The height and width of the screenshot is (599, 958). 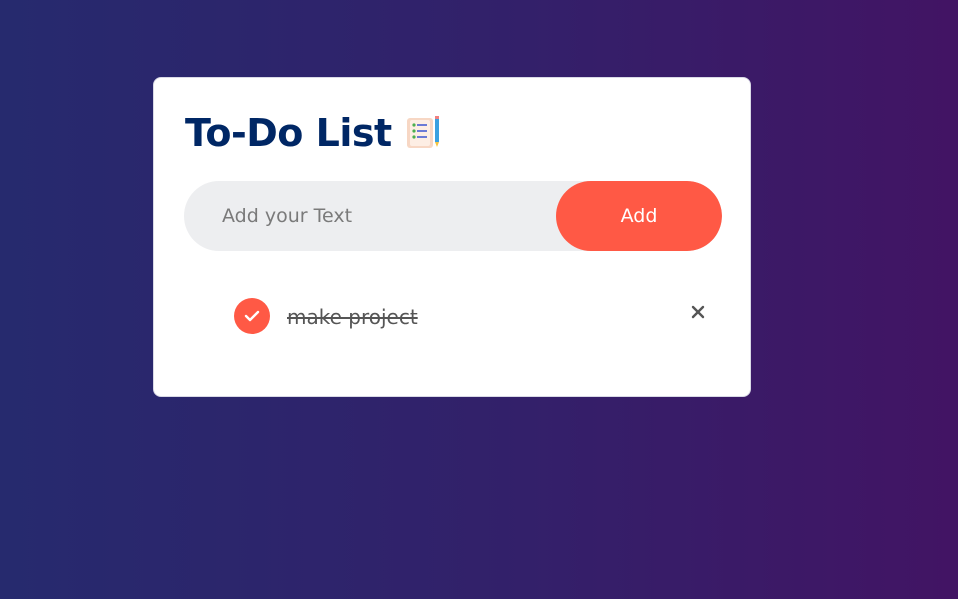 I want to click on add-task-row: Add, so click(x=453, y=216).